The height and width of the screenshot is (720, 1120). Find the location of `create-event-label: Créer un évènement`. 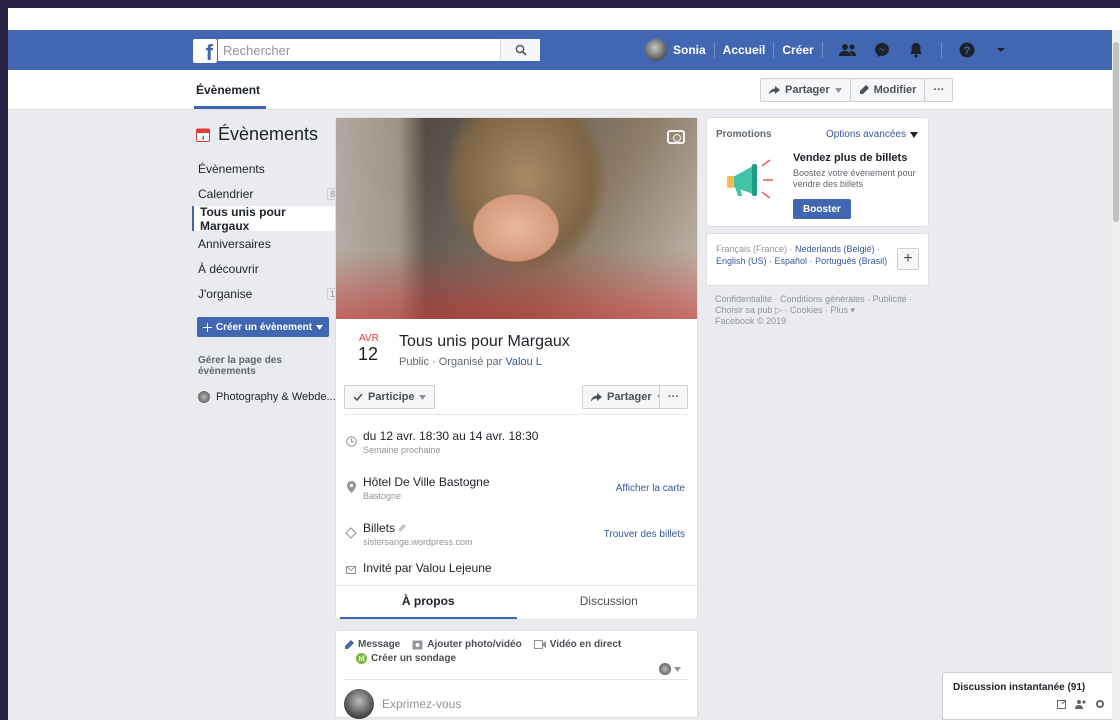

create-event-label: Créer un évènement is located at coordinates (264, 327).